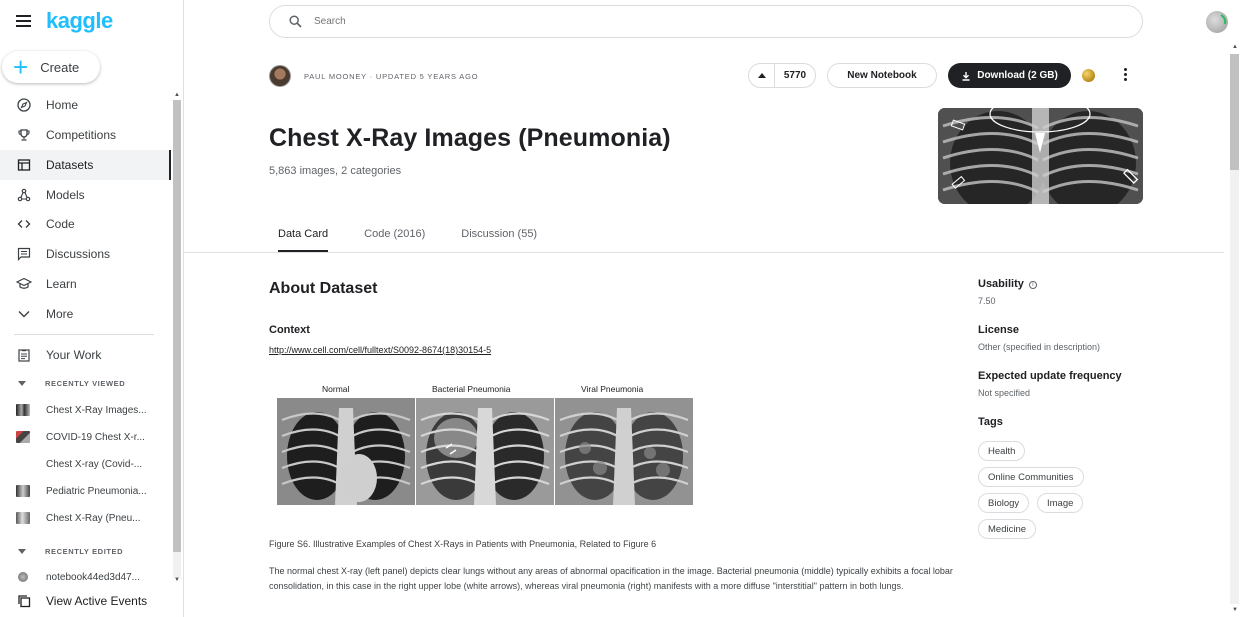 The width and height of the screenshot is (1240, 617). What do you see at coordinates (303, 240) in the screenshot?
I see `tab-data-card: Data Card` at bounding box center [303, 240].